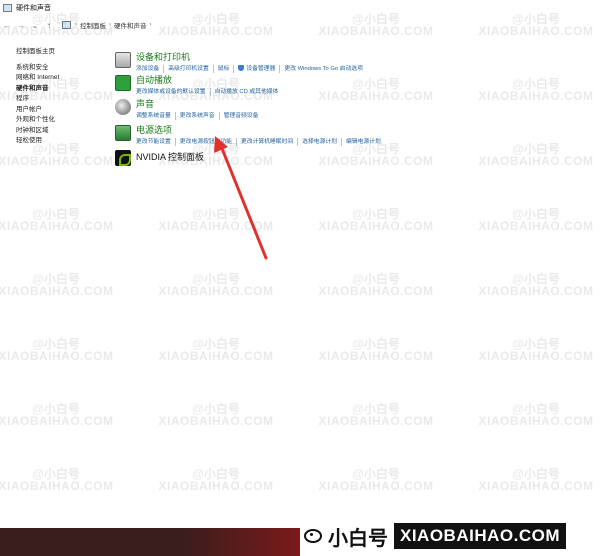 The image size is (600, 556). What do you see at coordinates (61, 99) in the screenshot?
I see `sidebar-item-programs: 程序` at bounding box center [61, 99].